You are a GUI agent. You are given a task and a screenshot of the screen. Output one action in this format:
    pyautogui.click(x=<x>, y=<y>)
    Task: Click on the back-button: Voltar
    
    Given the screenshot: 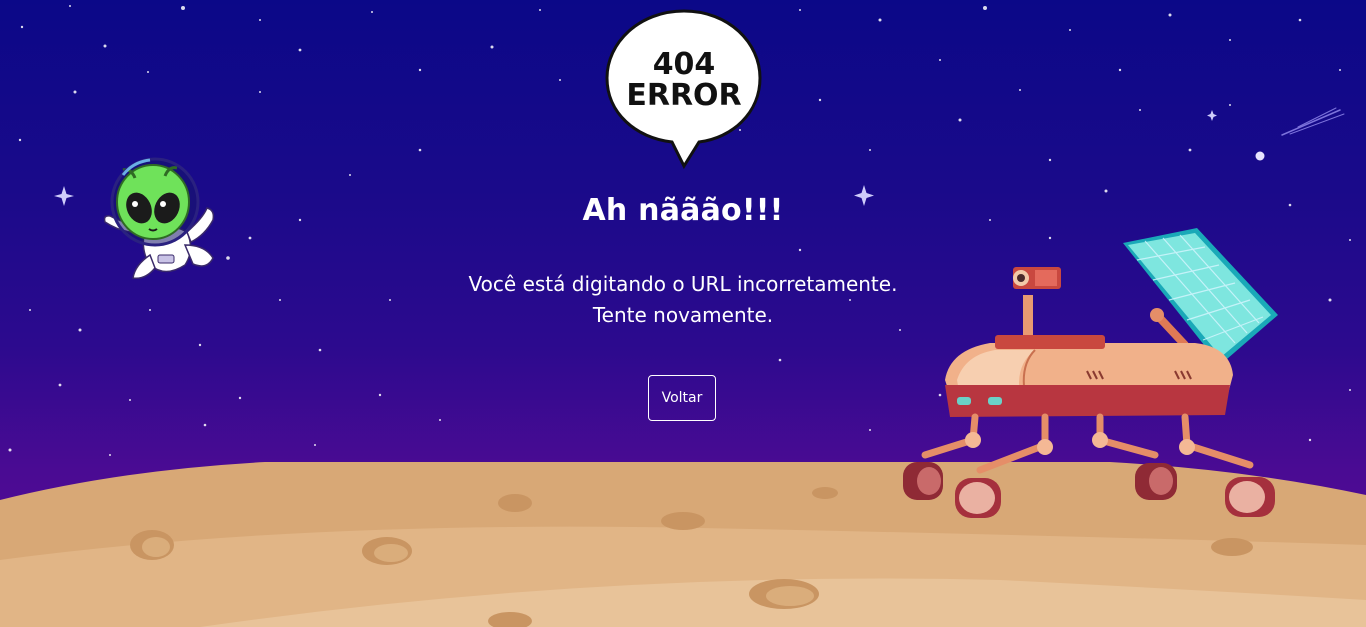 What is the action you would take?
    pyautogui.click(x=682, y=398)
    